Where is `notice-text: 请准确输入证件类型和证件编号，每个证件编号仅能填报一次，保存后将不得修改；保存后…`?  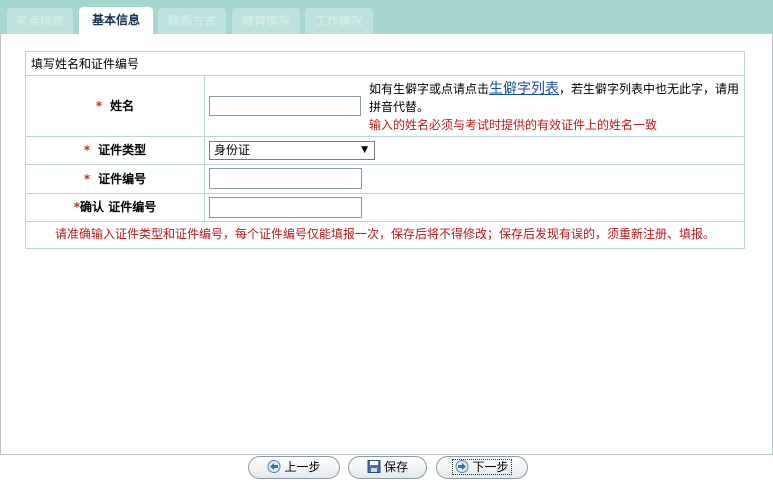 notice-text: 请准确输入证件类型和证件编号，每个证件编号仅能填报一次，保存后将不得修改；保存后… is located at coordinates (384, 234).